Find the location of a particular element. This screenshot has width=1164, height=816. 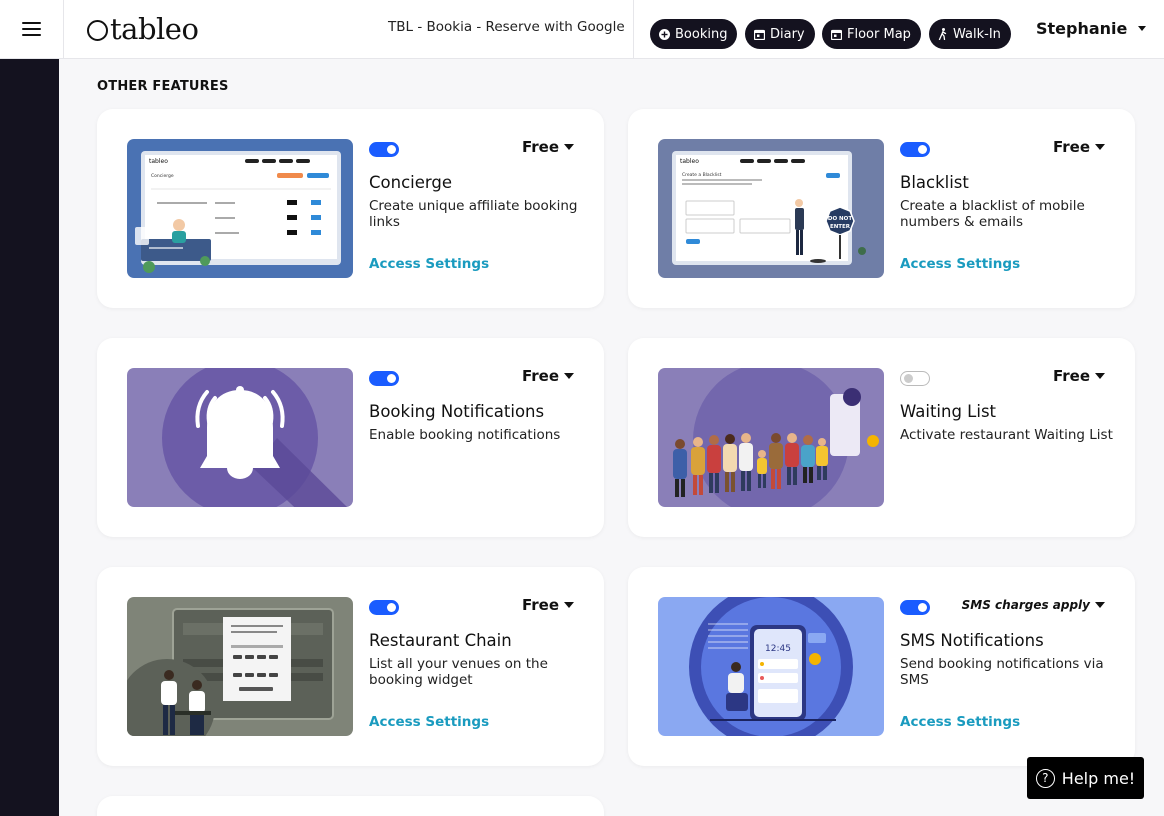

walk-in-button-label: Walk-In is located at coordinates (977, 34).